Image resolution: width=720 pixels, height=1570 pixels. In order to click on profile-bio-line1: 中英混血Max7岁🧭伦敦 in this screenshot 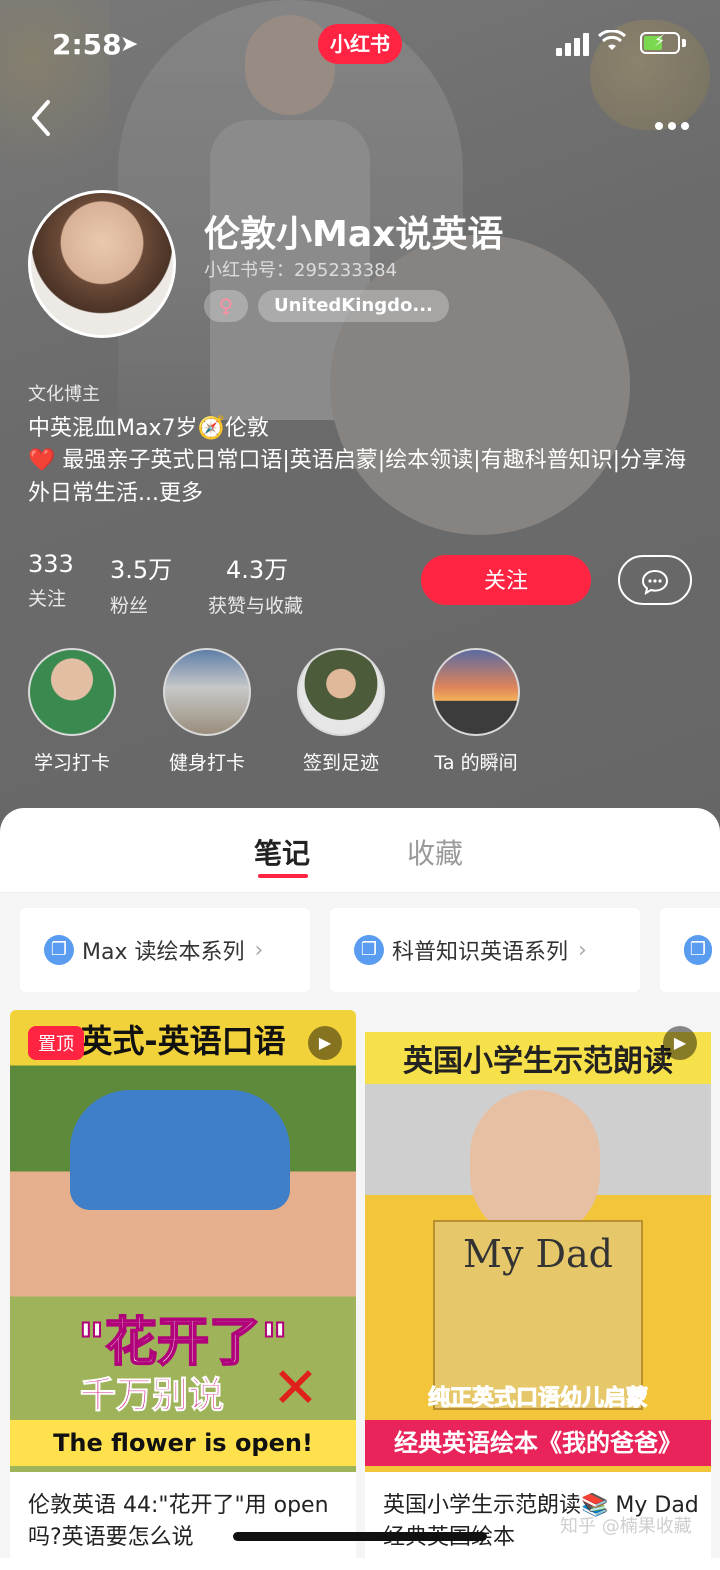, I will do `click(148, 428)`.